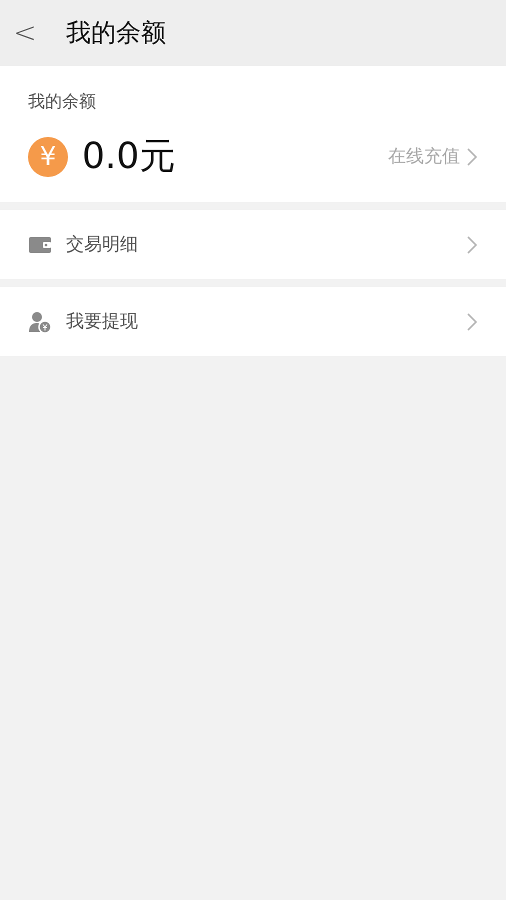  I want to click on wallet-icon, so click(40, 244).